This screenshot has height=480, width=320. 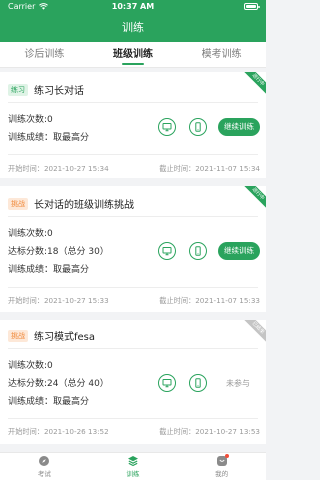 I want to click on end-time: 截止时间：2021-10-27 13:53, so click(x=209, y=431).